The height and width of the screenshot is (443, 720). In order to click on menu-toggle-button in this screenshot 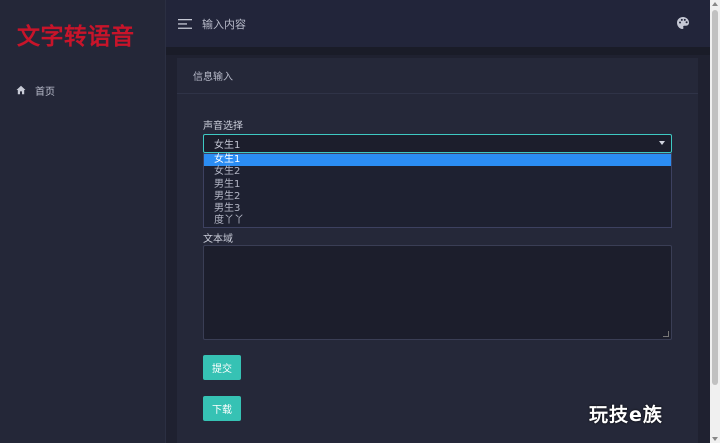, I will do `click(185, 24)`.